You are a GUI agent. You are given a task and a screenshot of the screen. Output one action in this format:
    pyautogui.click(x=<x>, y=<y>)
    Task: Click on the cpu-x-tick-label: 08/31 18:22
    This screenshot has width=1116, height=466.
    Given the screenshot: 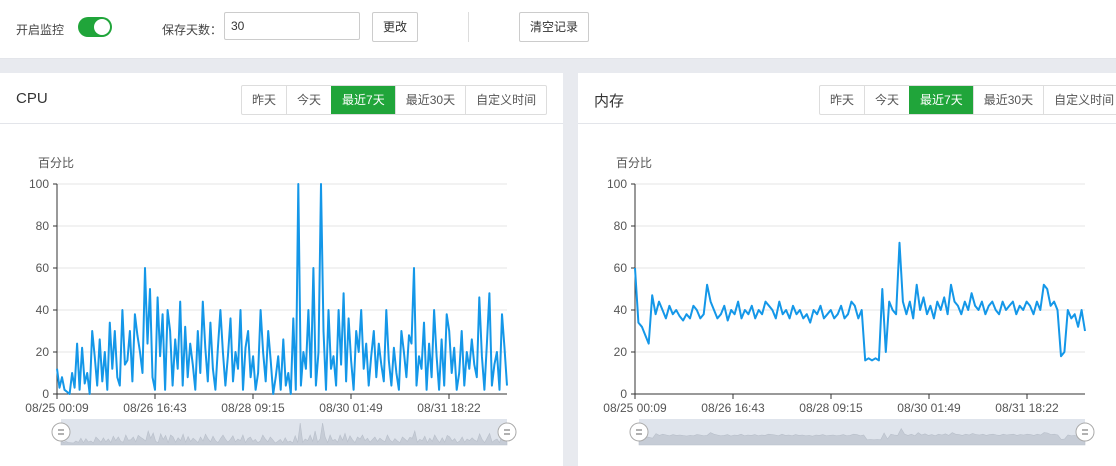 What is the action you would take?
    pyautogui.click(x=449, y=408)
    